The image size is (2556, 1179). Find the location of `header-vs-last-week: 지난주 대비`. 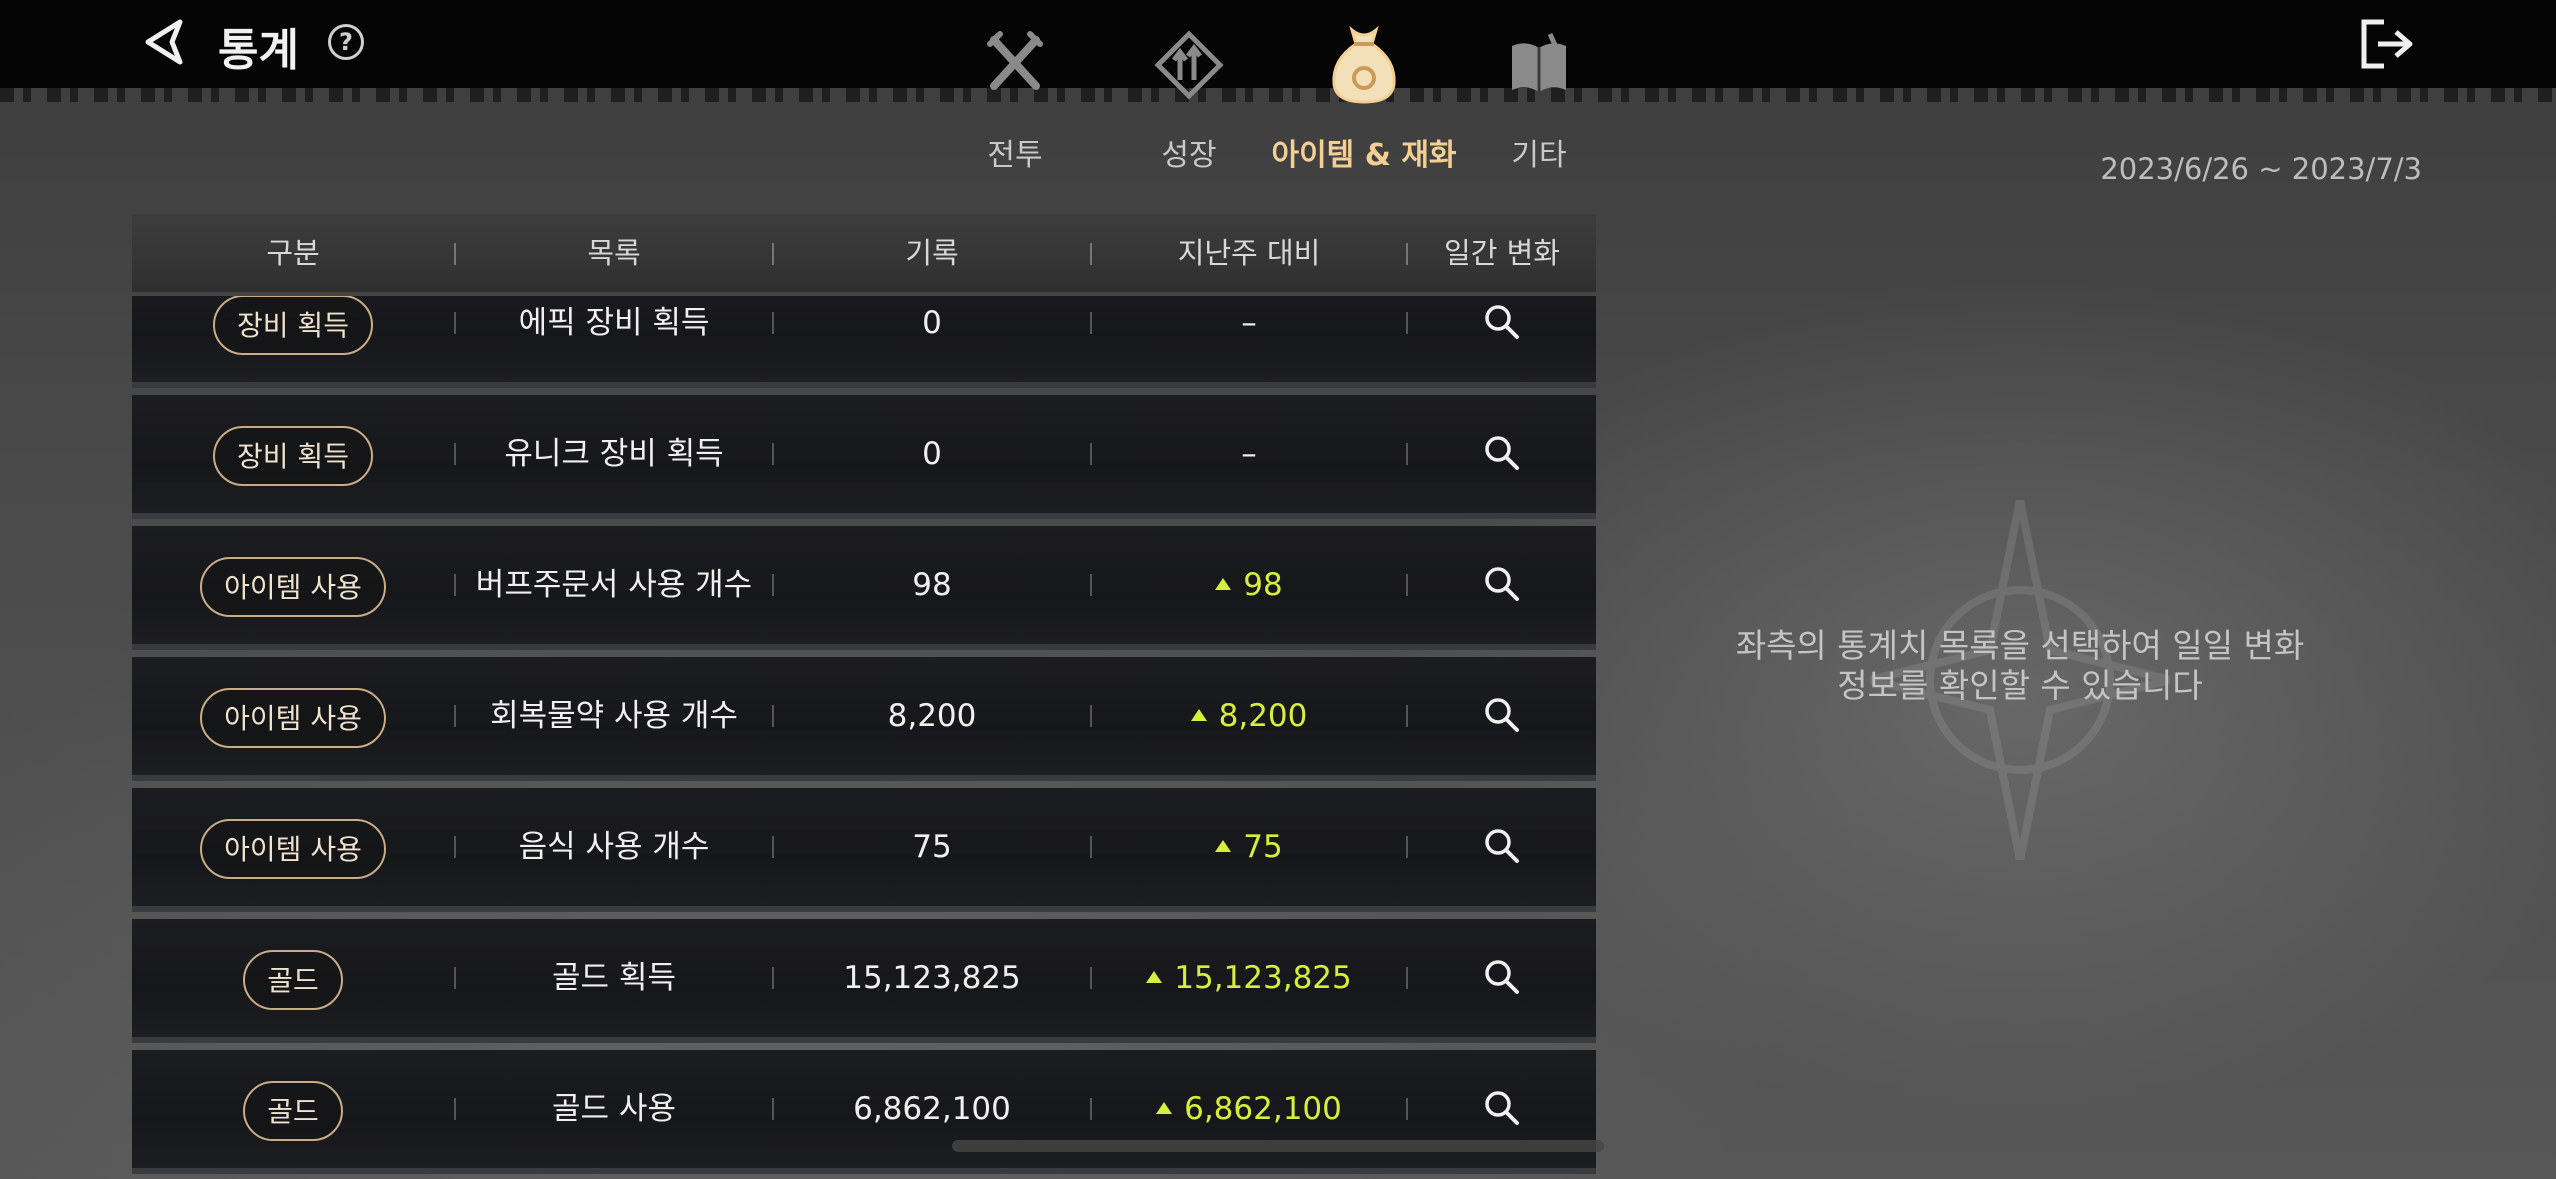

header-vs-last-week: 지난주 대비 is located at coordinates (1249, 253).